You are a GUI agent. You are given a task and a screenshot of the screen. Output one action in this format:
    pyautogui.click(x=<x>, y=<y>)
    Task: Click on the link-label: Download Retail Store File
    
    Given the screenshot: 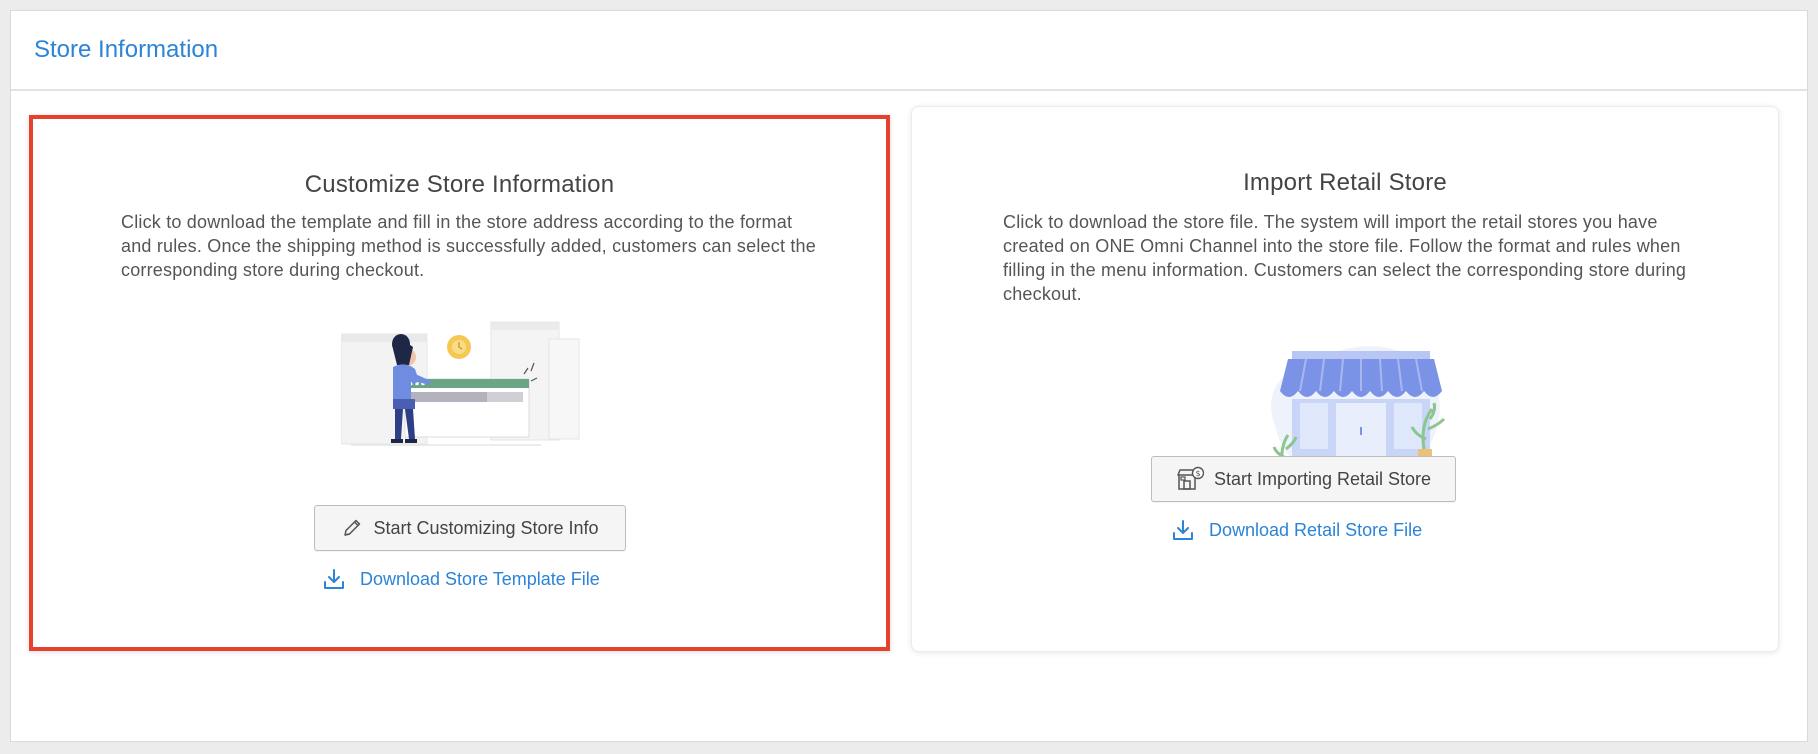 What is the action you would take?
    pyautogui.click(x=1316, y=529)
    